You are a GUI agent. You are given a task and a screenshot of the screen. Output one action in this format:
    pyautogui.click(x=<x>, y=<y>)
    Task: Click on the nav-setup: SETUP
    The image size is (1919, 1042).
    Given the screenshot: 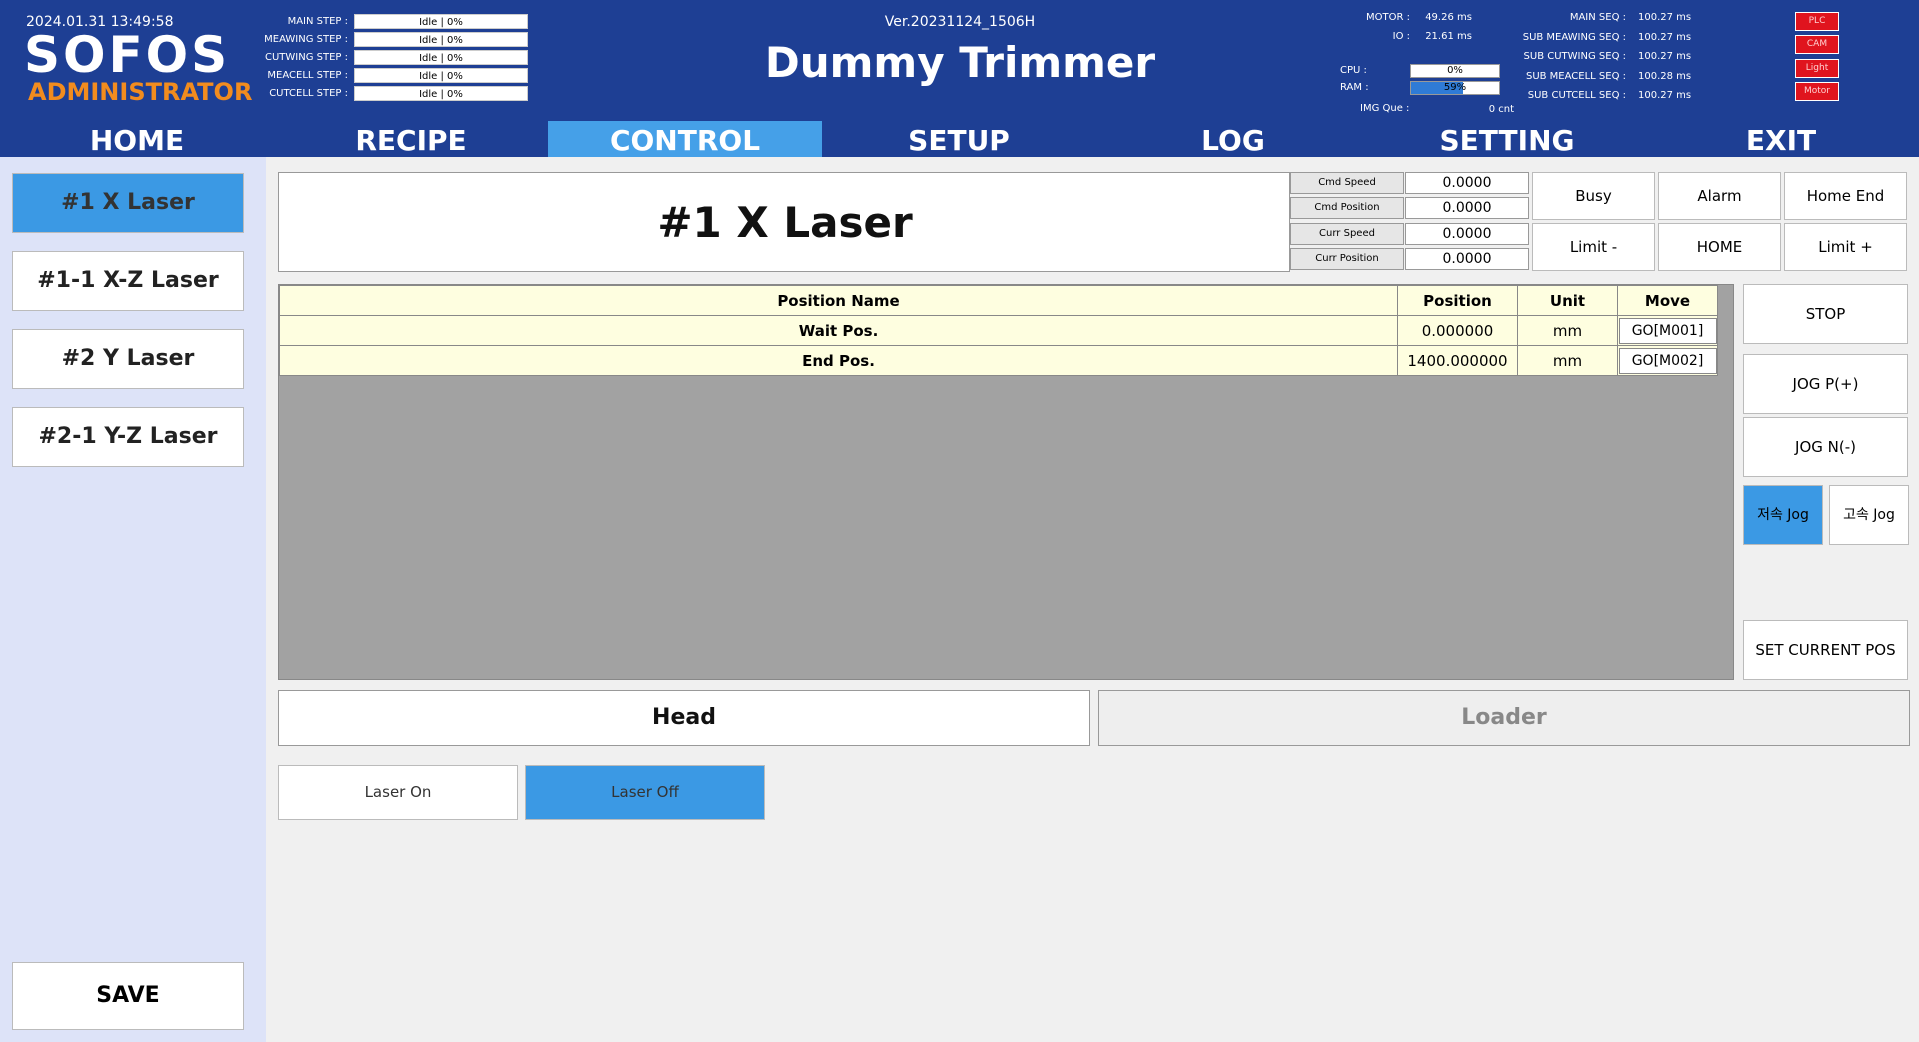 What is the action you would take?
    pyautogui.click(x=959, y=139)
    